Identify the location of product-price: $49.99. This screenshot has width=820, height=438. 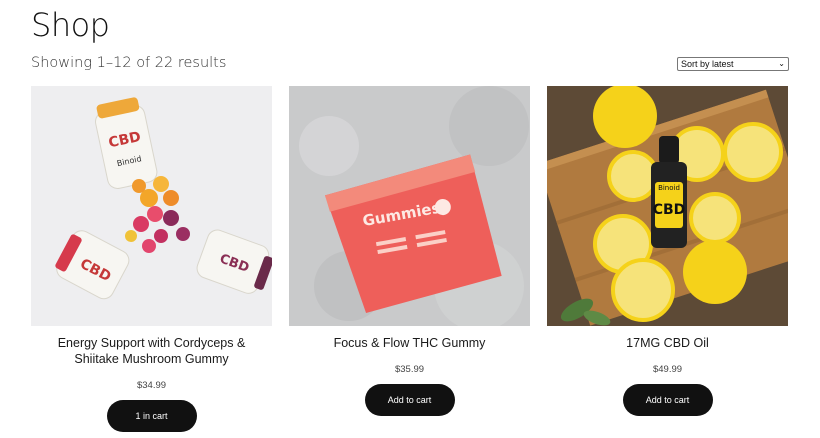
(667, 369).